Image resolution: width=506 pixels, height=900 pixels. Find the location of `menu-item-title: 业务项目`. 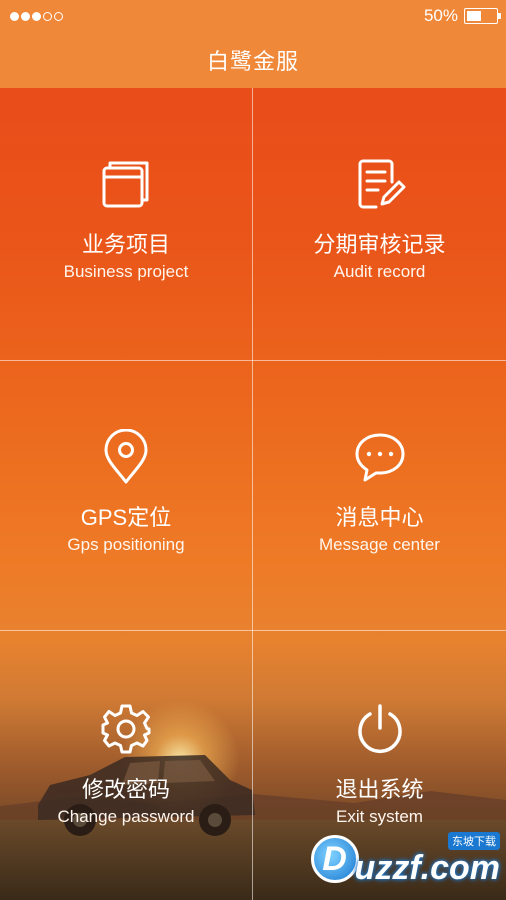

menu-item-title: 业务项目 is located at coordinates (125, 244).